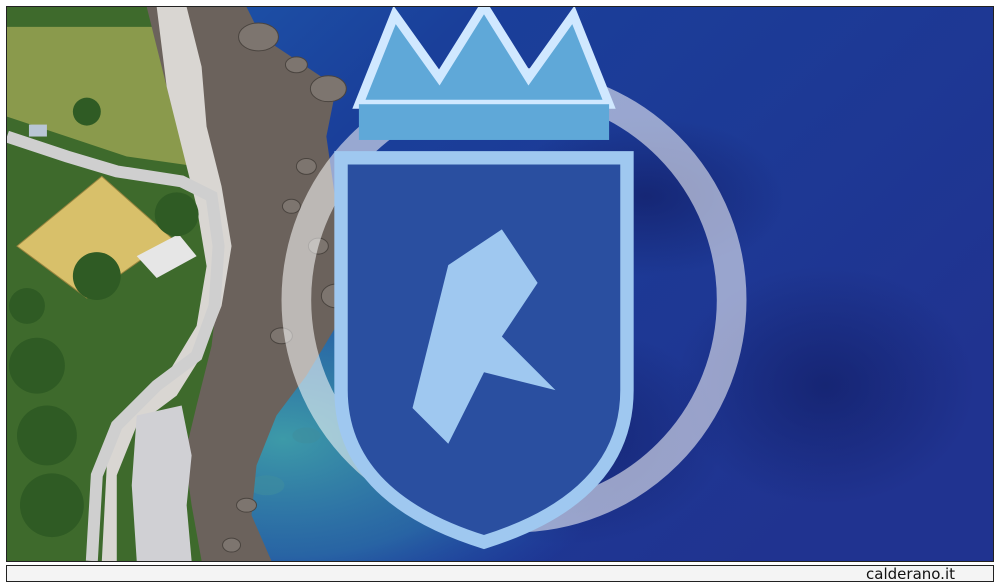  Describe the element at coordinates (500, 574) in the screenshot. I see `caption-bar: calderano.it` at that location.